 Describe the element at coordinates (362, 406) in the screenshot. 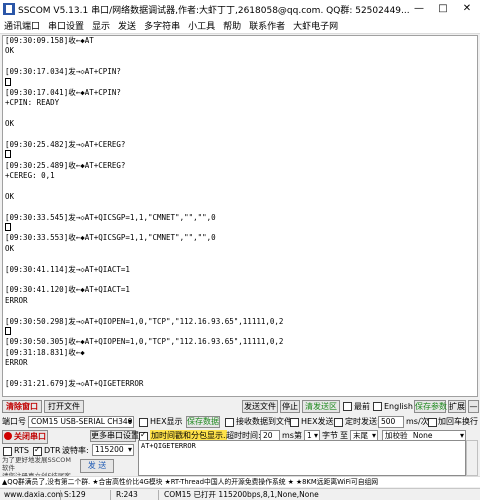

I see `topmost-label: 最前` at that location.